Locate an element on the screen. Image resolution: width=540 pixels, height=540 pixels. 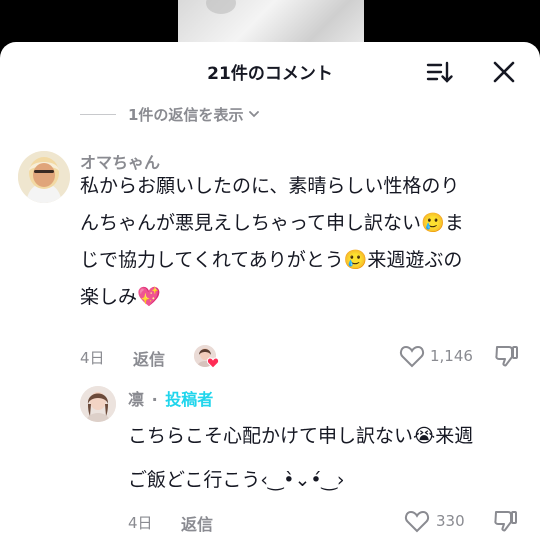
view-replies-toggle: 1件の返信を表示 is located at coordinates (170, 114).